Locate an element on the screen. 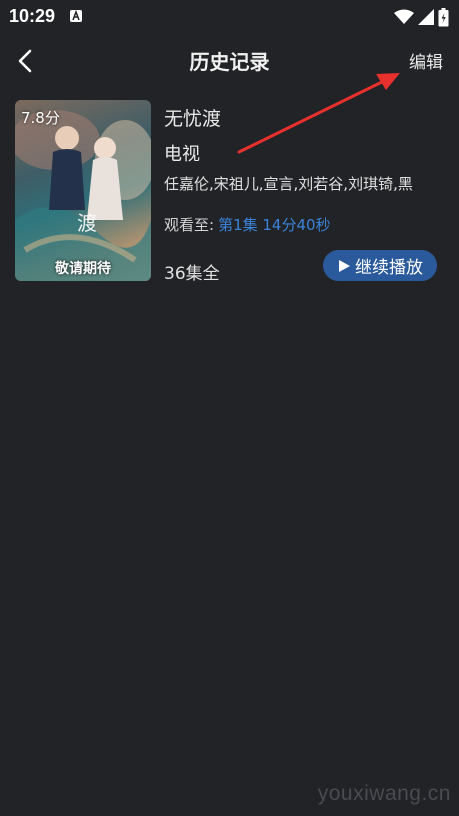 This screenshot has height=816, width=459. status-bar: 10:29 is located at coordinates (229, 17).